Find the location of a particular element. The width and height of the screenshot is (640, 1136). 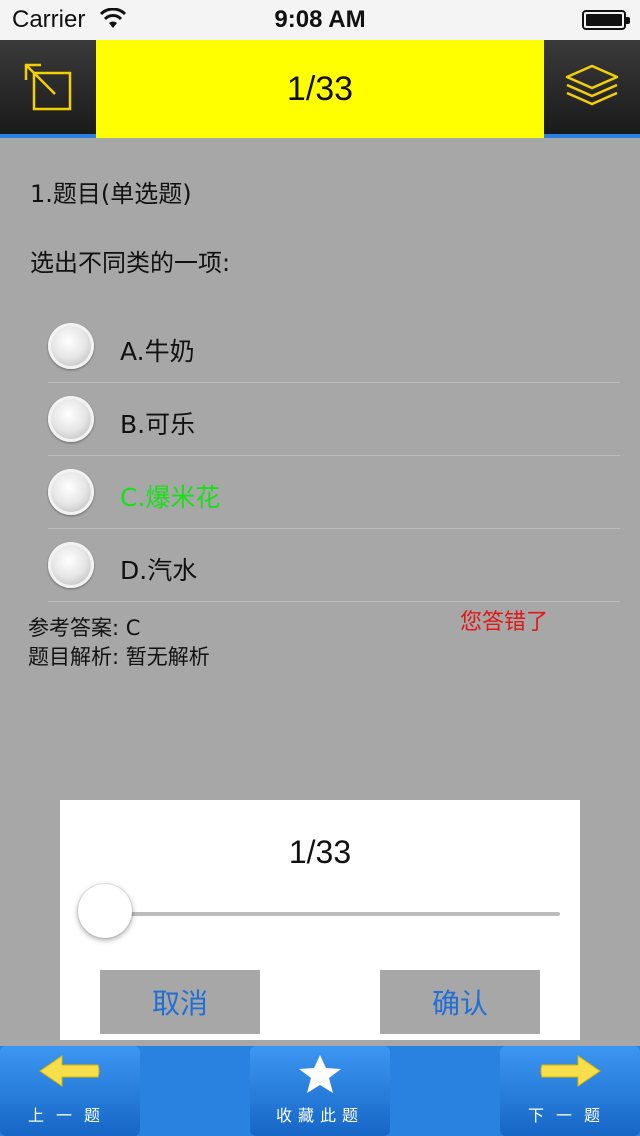

star-icon is located at coordinates (320, 1074).